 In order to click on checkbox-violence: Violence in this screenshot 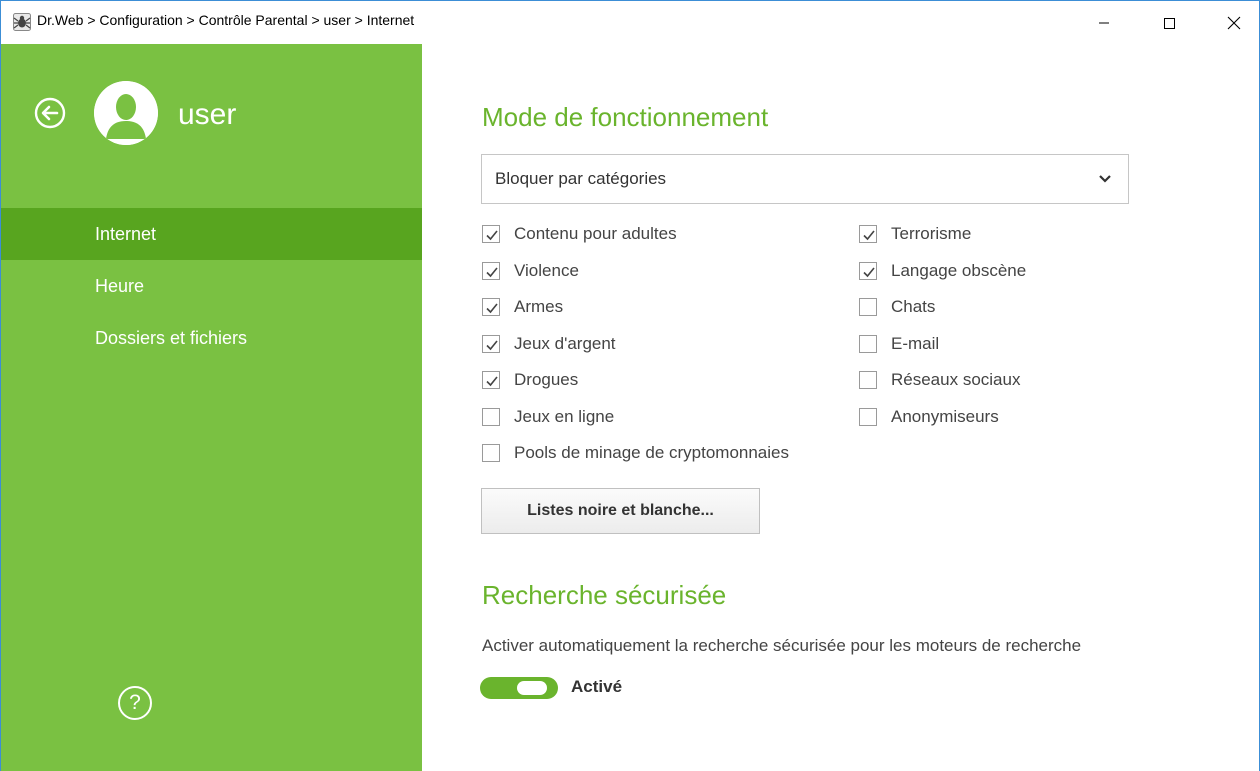, I will do `click(530, 271)`.